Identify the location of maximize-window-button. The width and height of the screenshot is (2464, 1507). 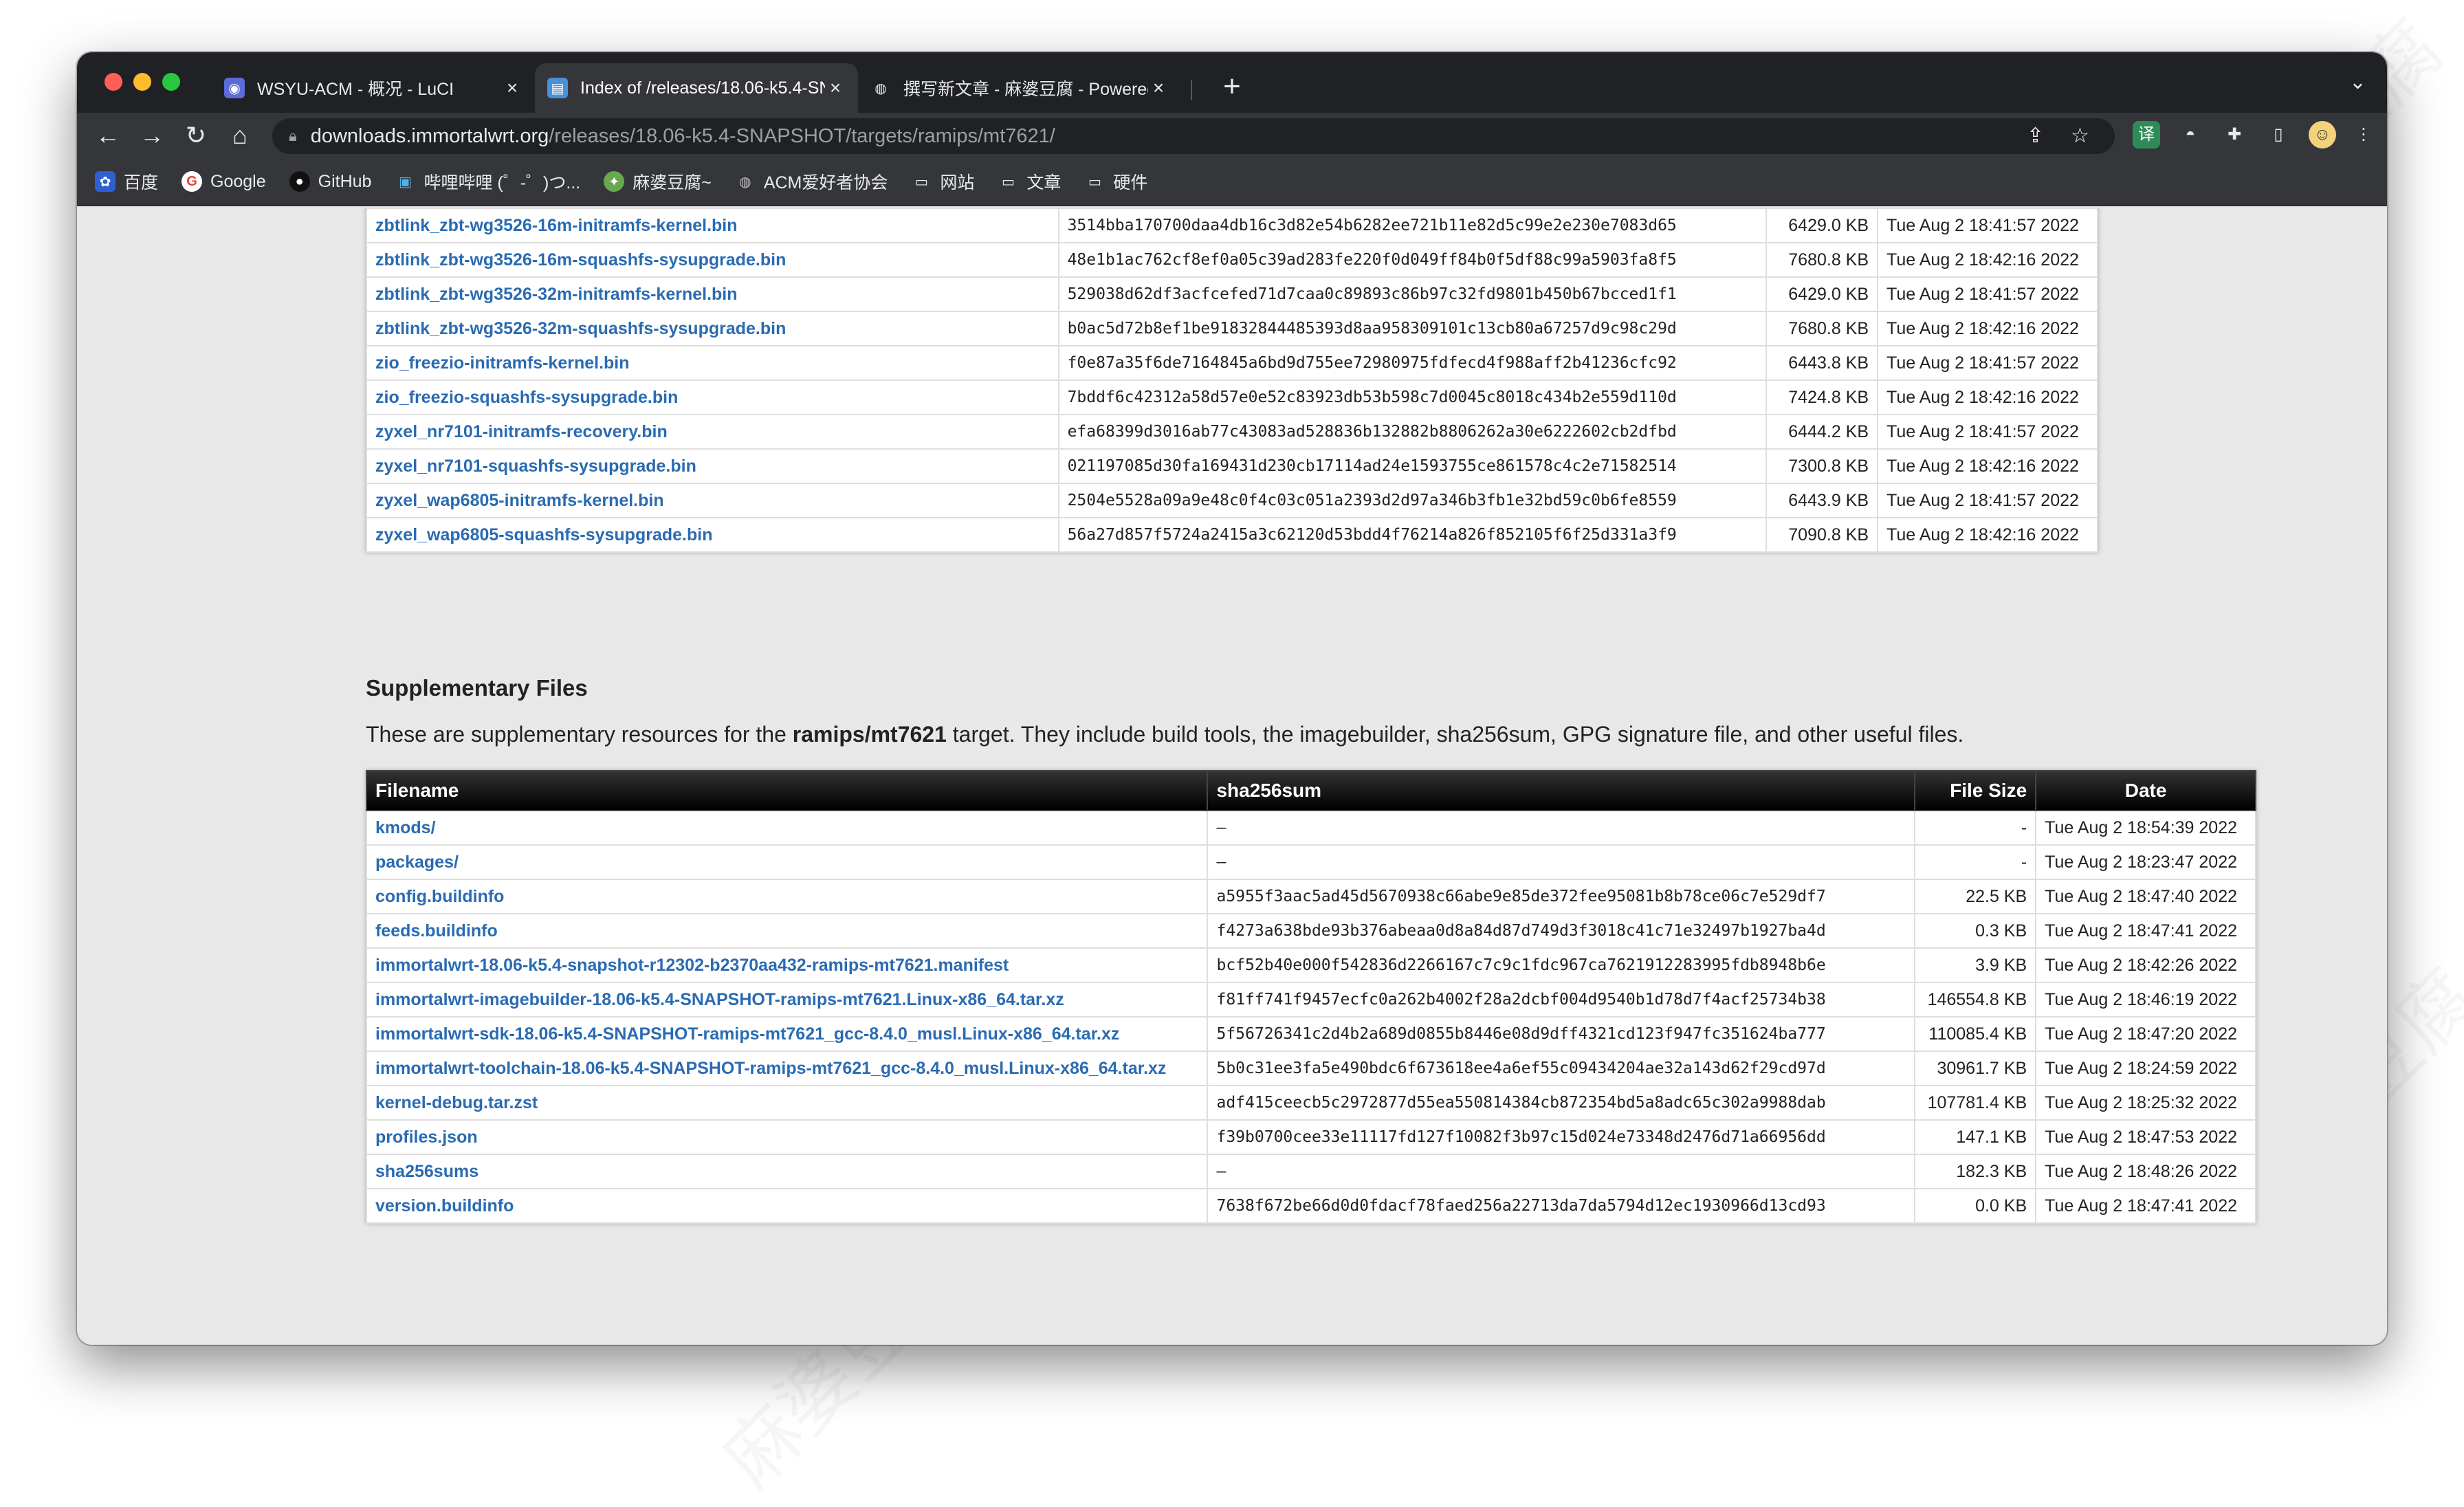
(171, 82).